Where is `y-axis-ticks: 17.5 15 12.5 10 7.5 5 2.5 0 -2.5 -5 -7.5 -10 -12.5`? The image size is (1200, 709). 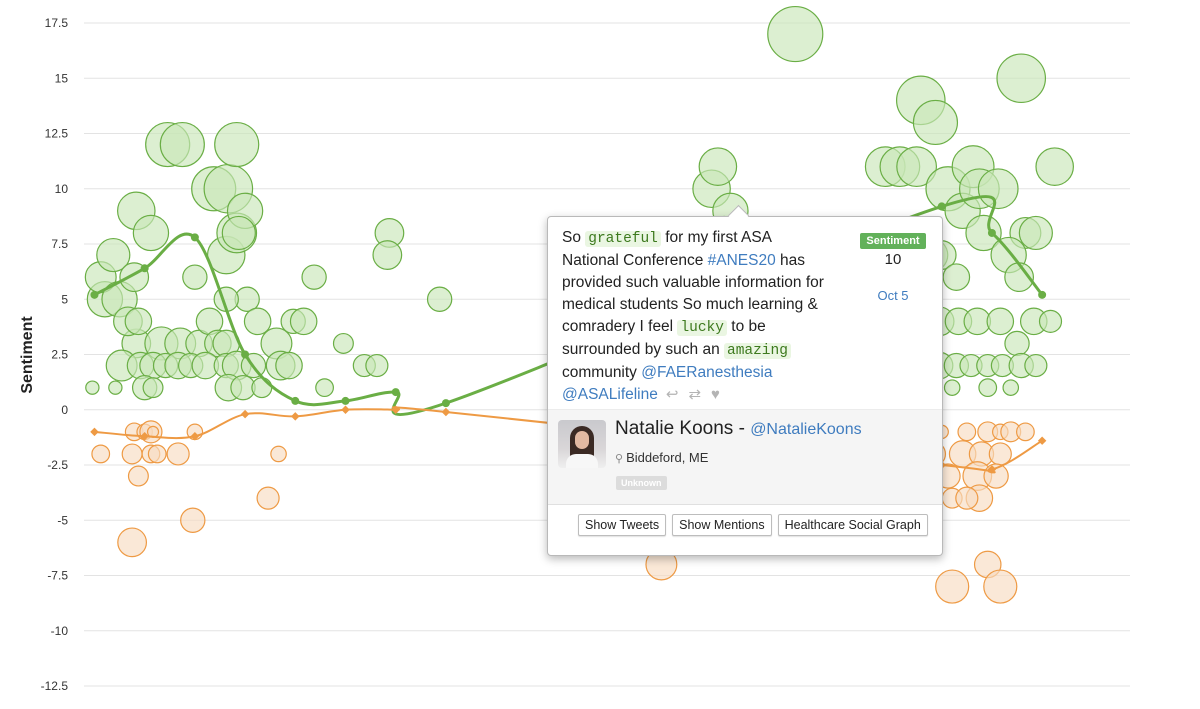 y-axis-ticks: 17.5 15 12.5 10 7.5 5 2.5 0 -2.5 -5 -7.5 -10 -12.5 is located at coordinates (55, 354).